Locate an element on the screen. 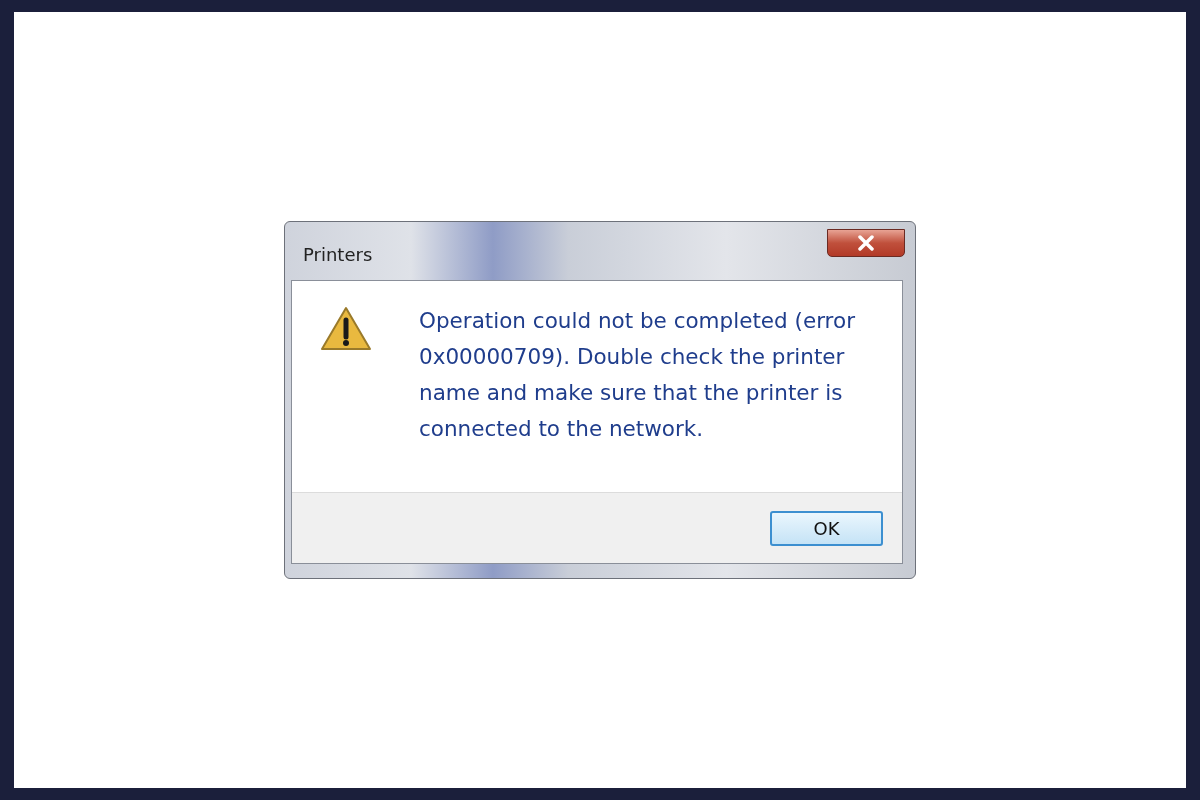 Image resolution: width=1200 pixels, height=800 pixels. close-button is located at coordinates (866, 243).